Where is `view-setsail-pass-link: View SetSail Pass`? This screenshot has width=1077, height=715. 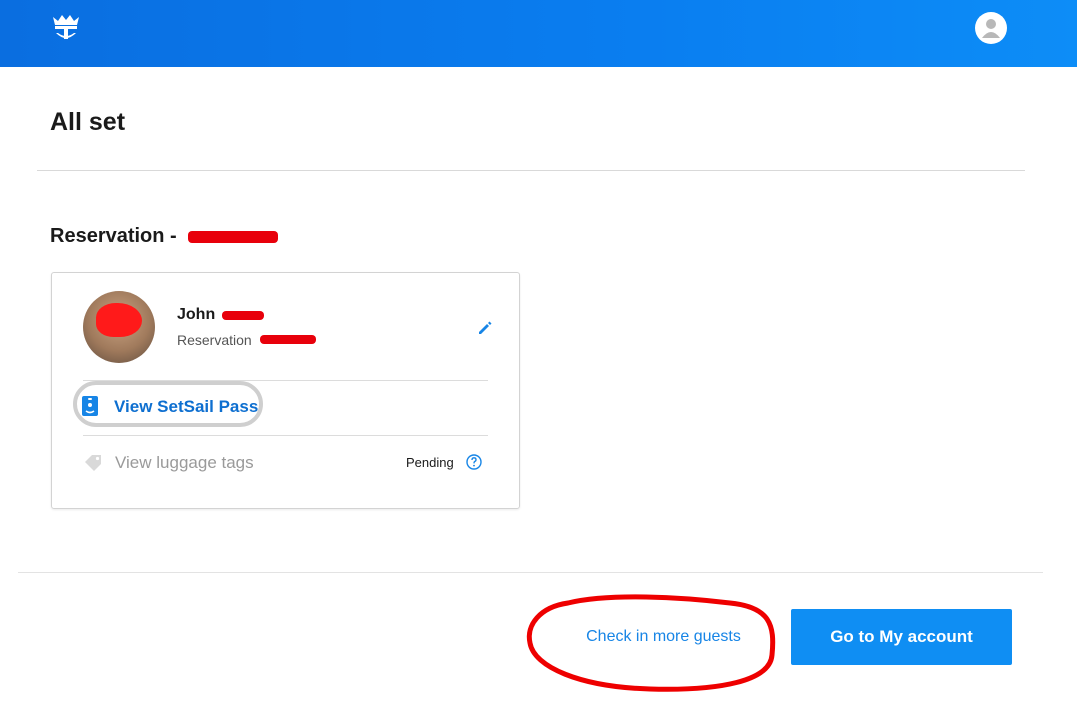
view-setsail-pass-link: View SetSail Pass is located at coordinates (186, 407).